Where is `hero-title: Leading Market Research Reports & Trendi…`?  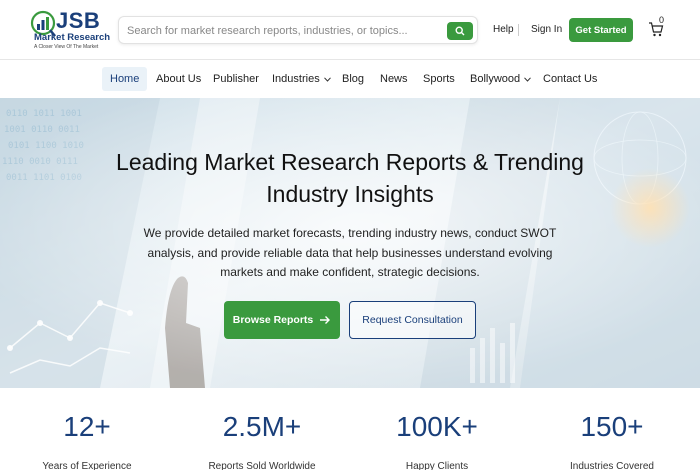 hero-title: Leading Market Research Reports & Trendi… is located at coordinates (350, 178).